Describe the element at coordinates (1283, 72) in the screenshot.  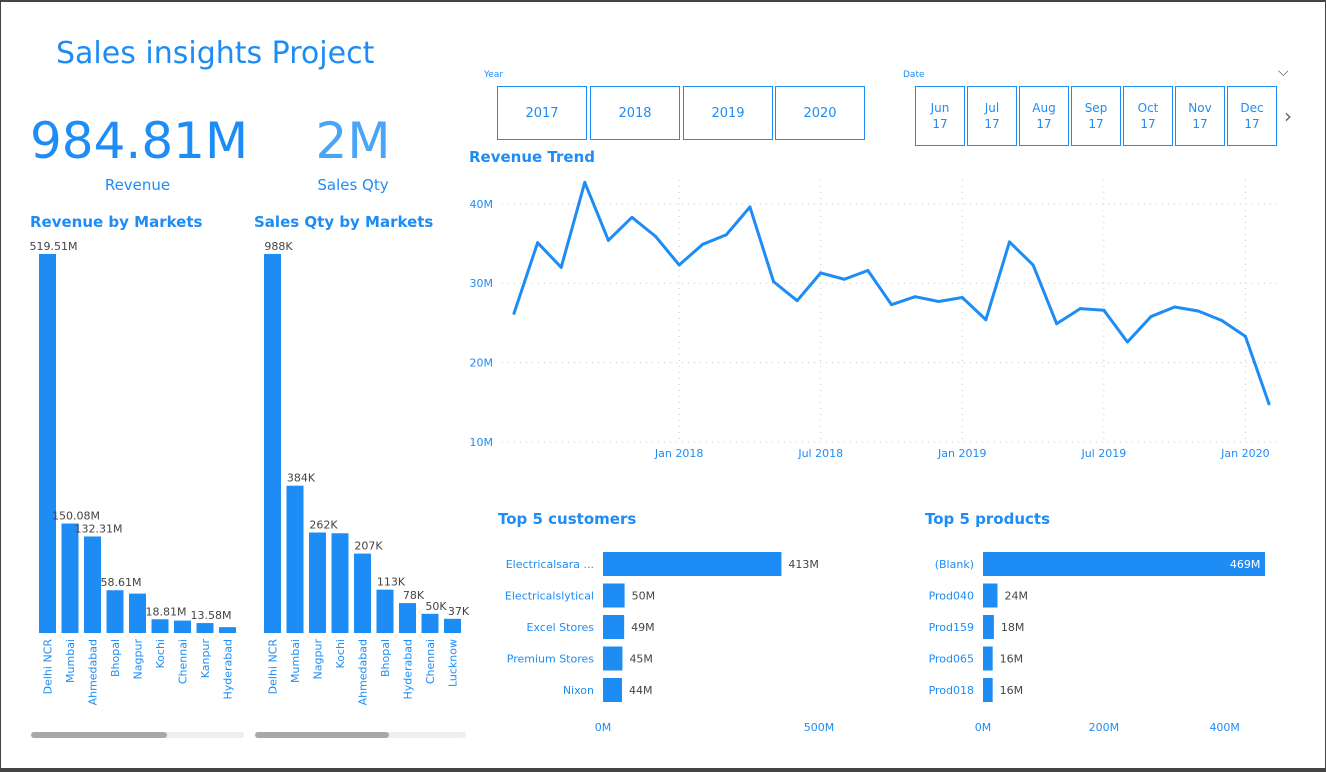
I see `chevron-down-icon: ⌵` at that location.